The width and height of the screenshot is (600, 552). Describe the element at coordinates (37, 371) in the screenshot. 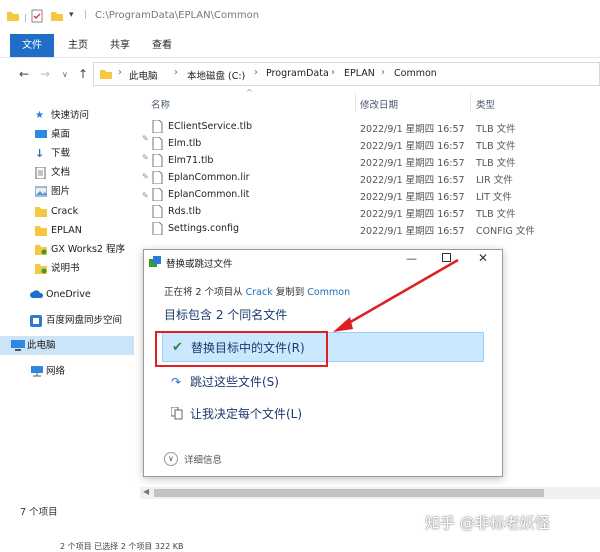

I see `network-icon` at that location.